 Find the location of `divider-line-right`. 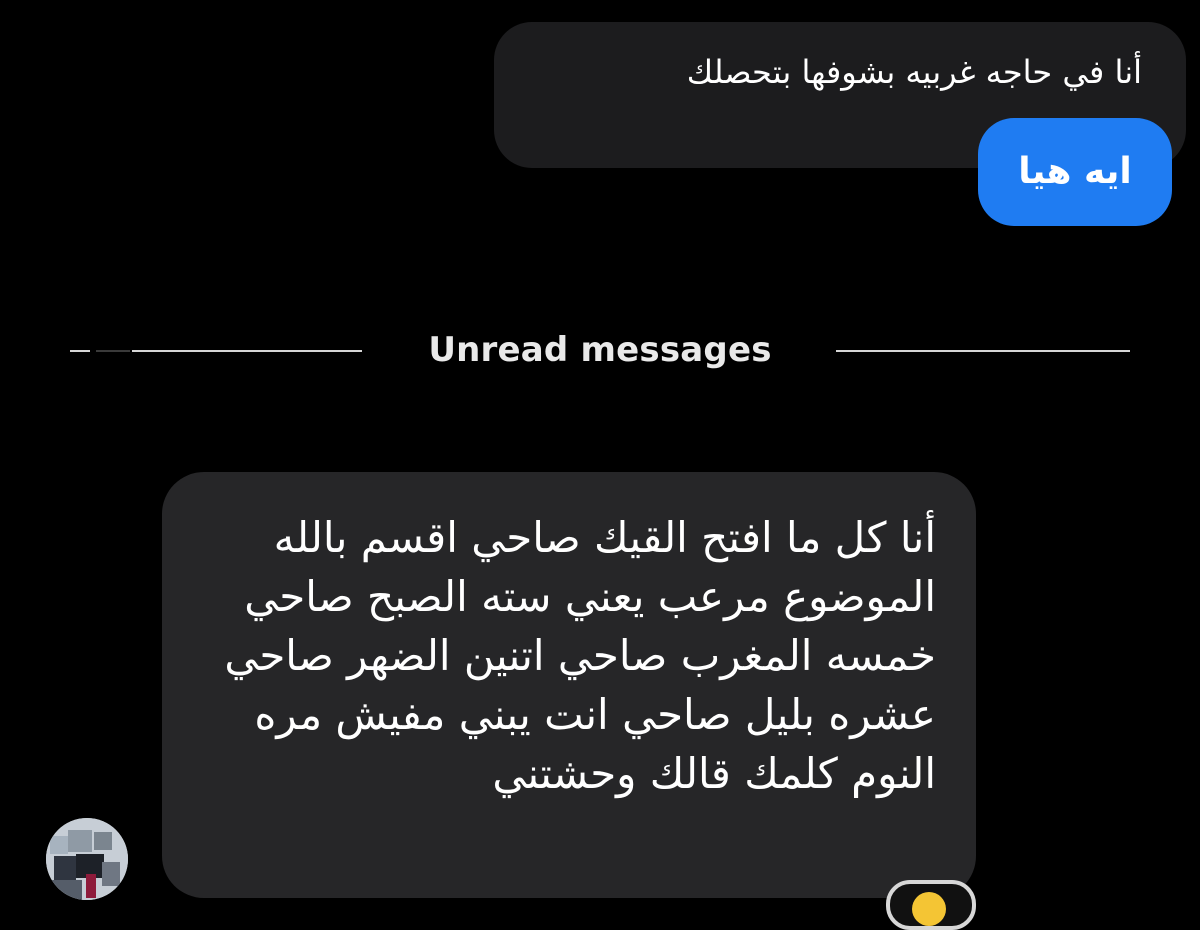

divider-line-right is located at coordinates (983, 351).